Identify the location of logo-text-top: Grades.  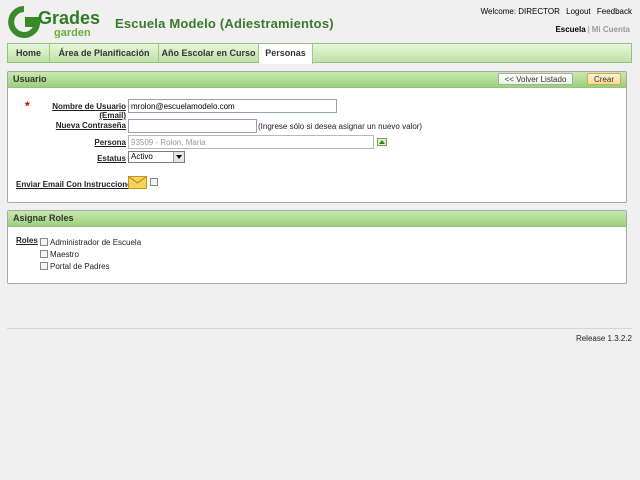
(69, 18).